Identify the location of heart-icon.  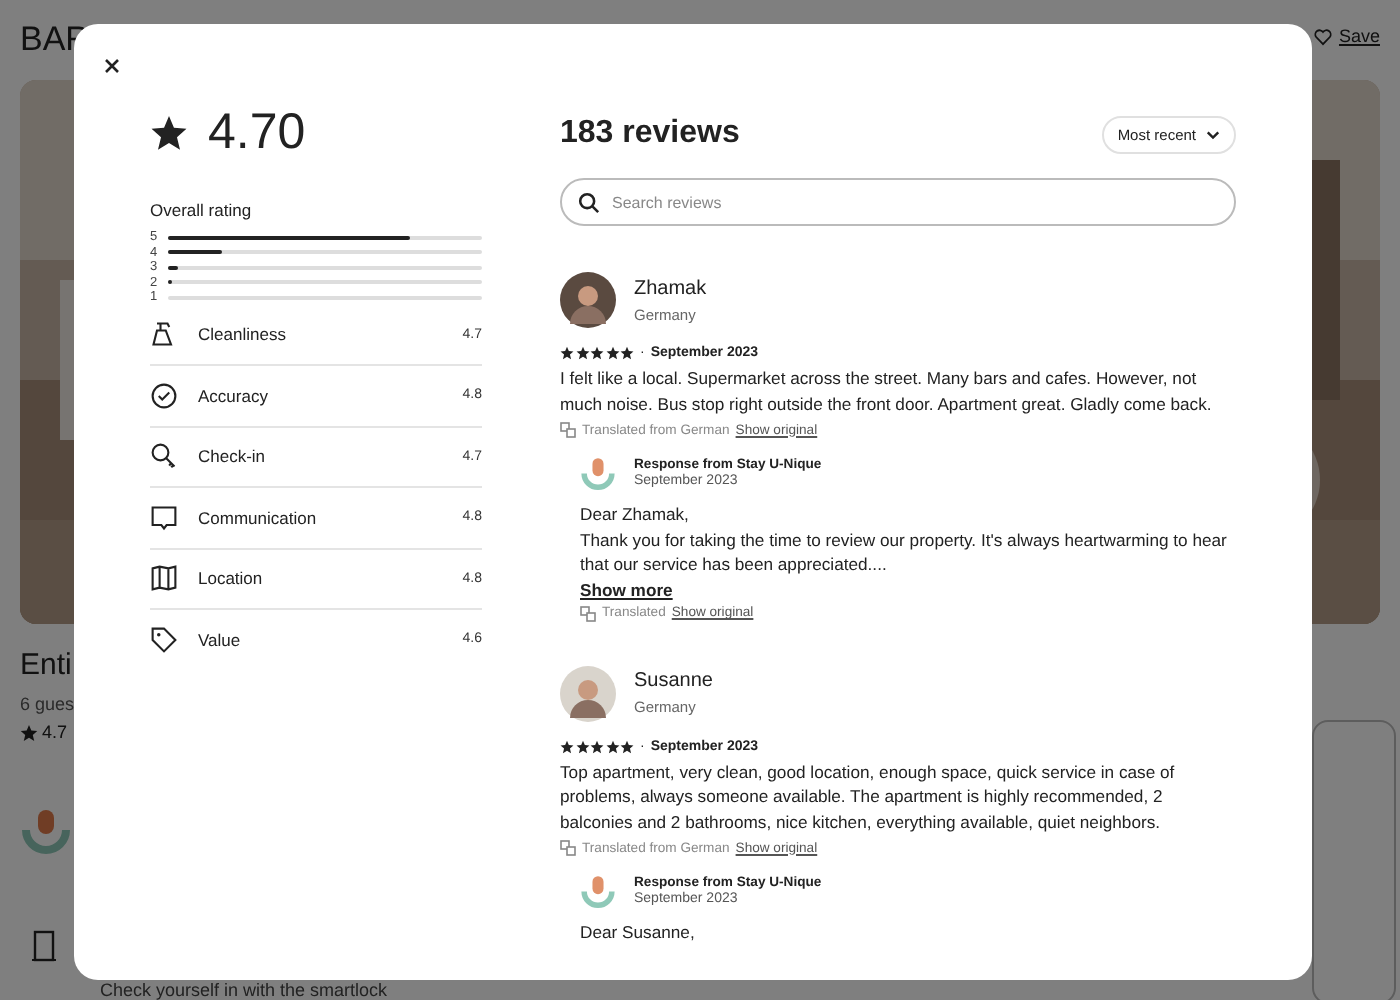
(1323, 36).